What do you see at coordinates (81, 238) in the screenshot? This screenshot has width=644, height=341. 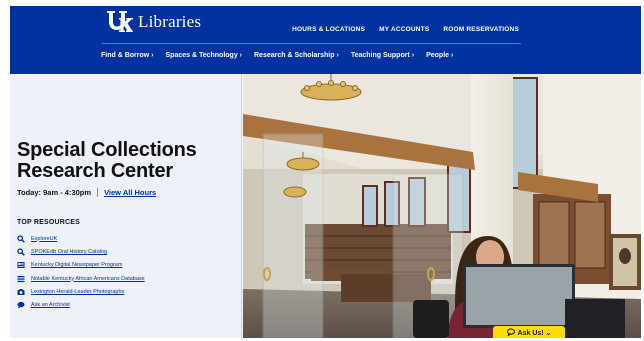 I see `resource-exploreuk: ExploreUK` at bounding box center [81, 238].